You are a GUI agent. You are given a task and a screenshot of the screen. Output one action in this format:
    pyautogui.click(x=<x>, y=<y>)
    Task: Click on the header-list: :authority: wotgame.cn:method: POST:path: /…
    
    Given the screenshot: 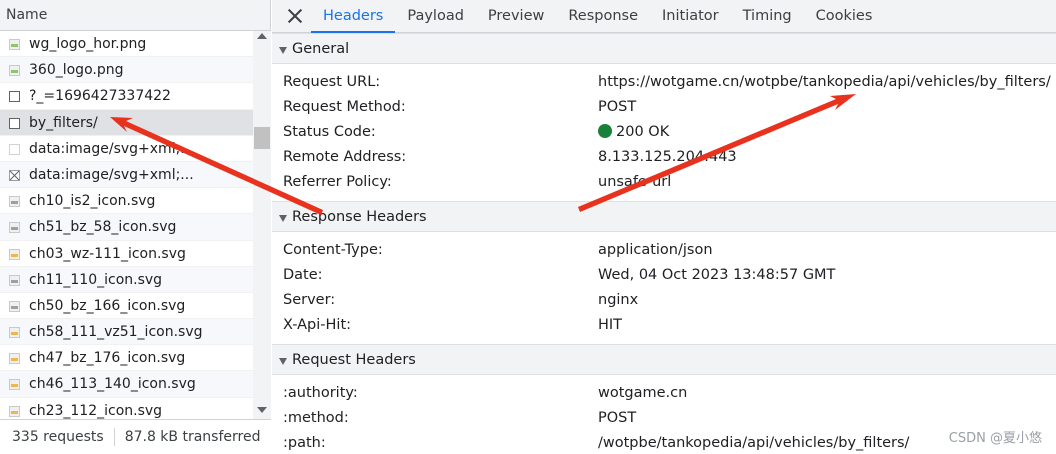 What is the action you would take?
    pyautogui.click(x=664, y=414)
    